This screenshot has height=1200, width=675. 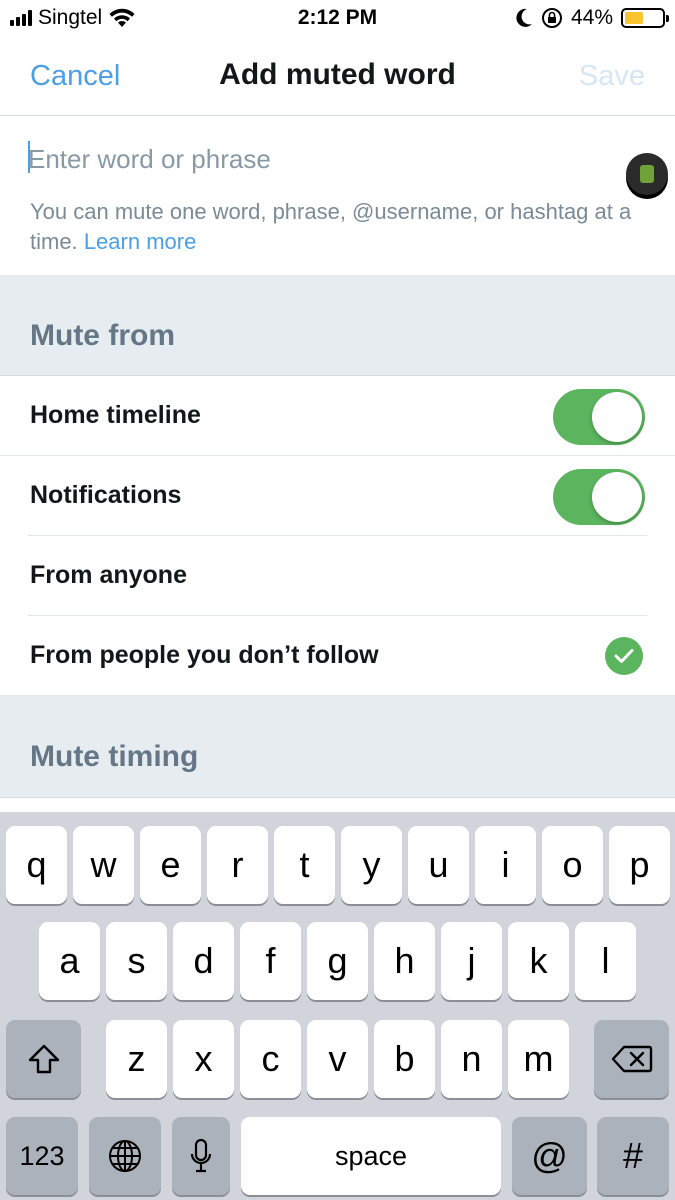 I want to click on learn-more-link: Learn more, so click(x=140, y=241).